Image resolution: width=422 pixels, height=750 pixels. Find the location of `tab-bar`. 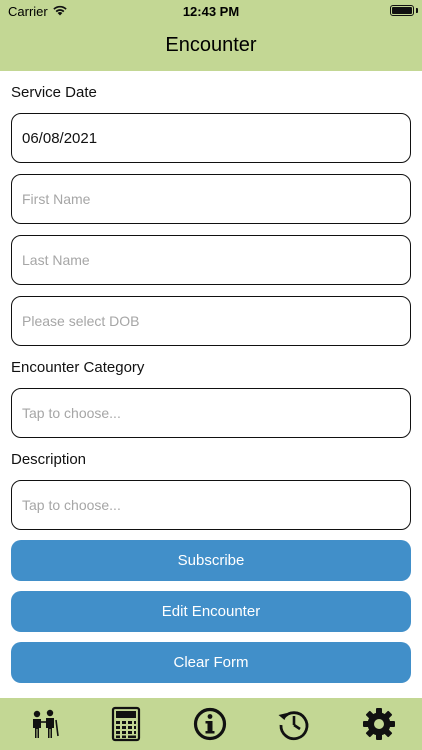

tab-bar is located at coordinates (211, 724).